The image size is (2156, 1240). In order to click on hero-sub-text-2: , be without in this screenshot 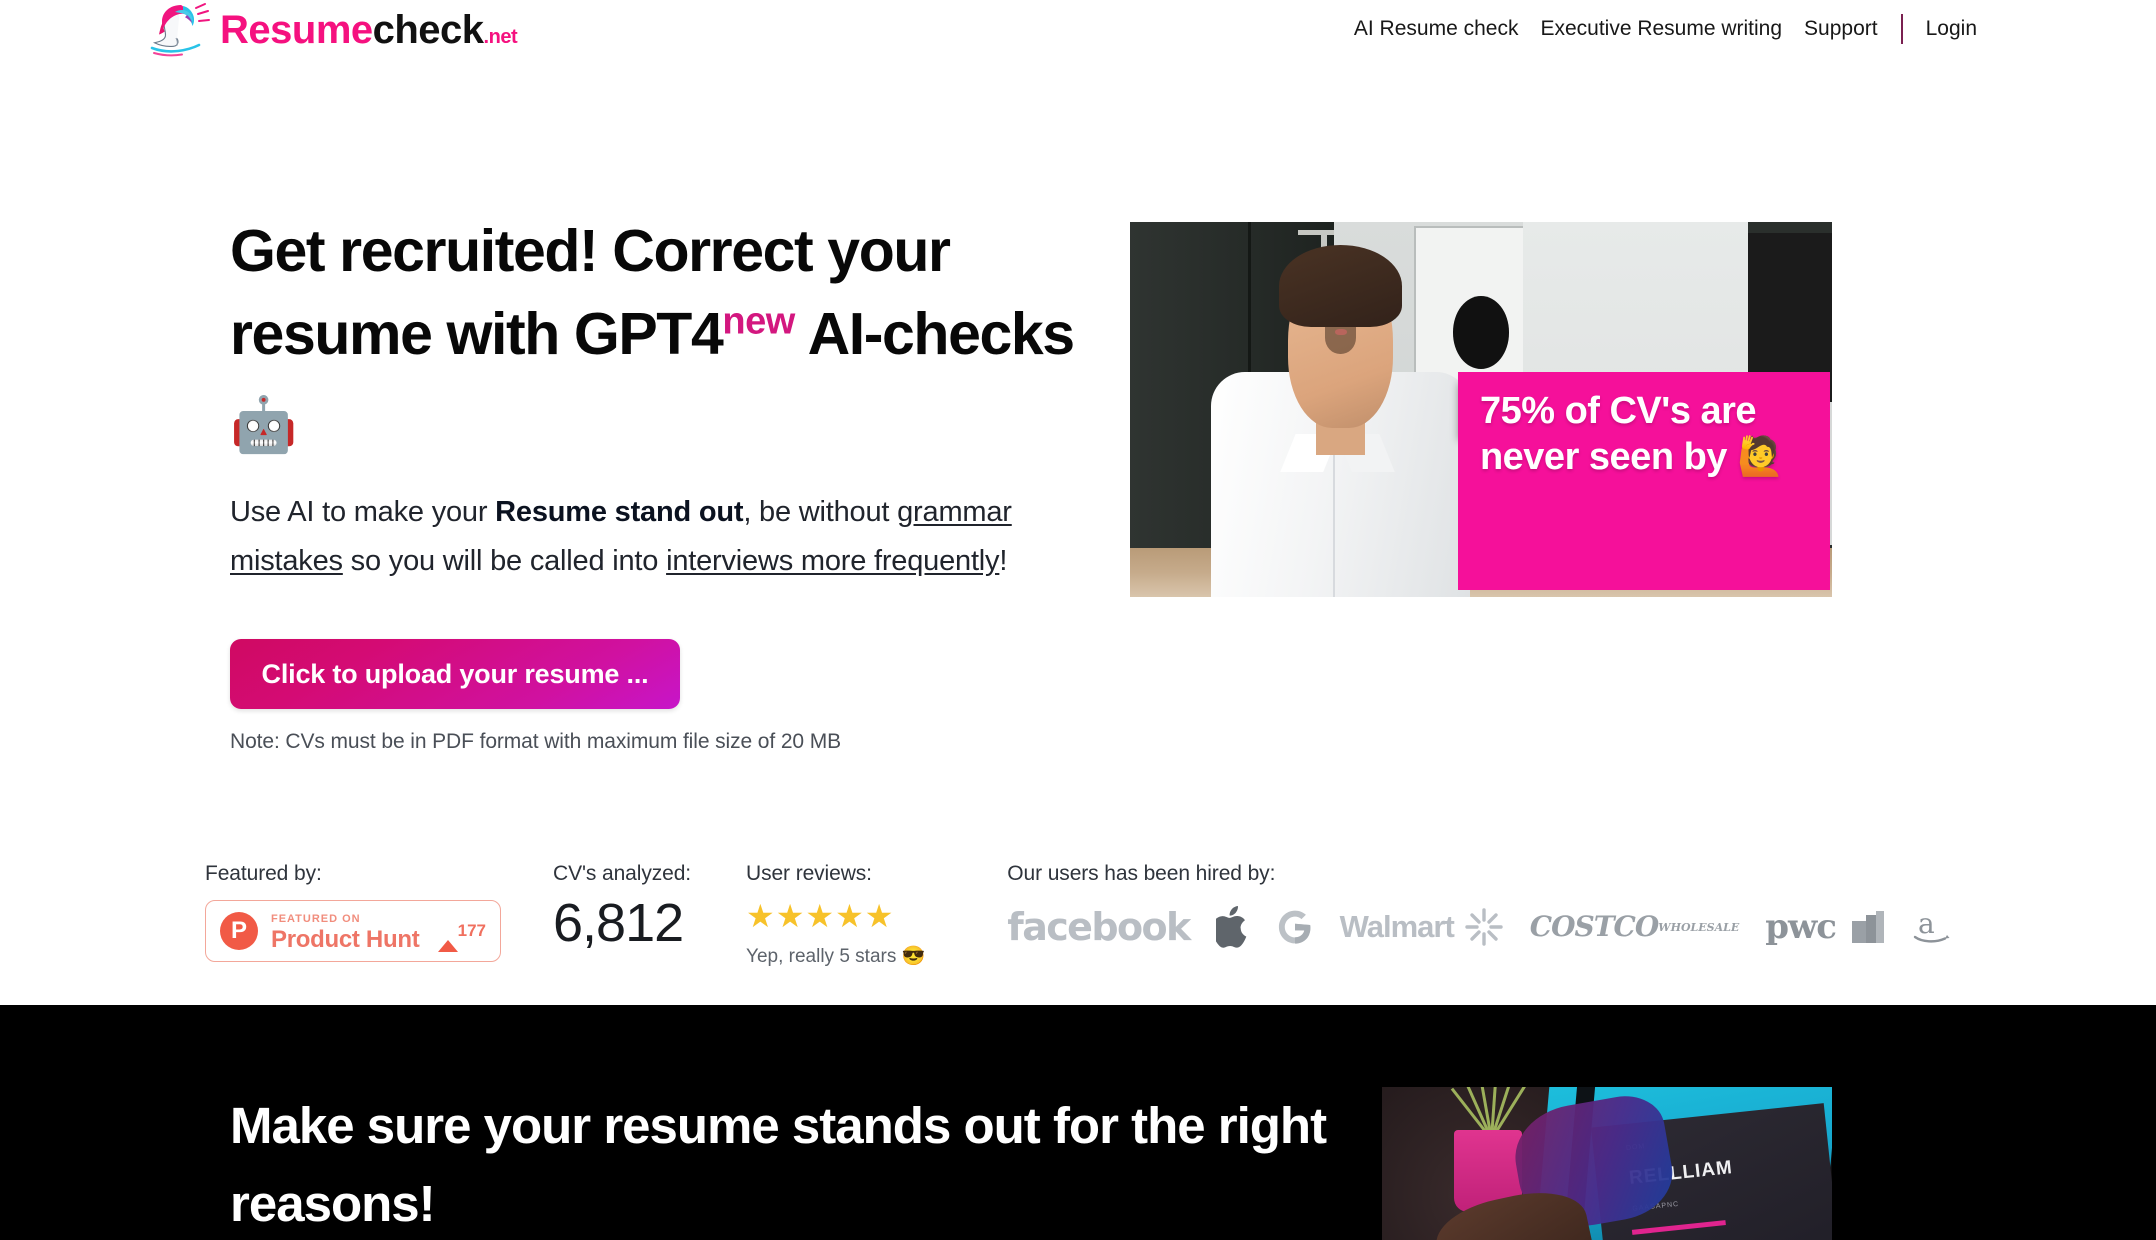, I will do `click(820, 512)`.